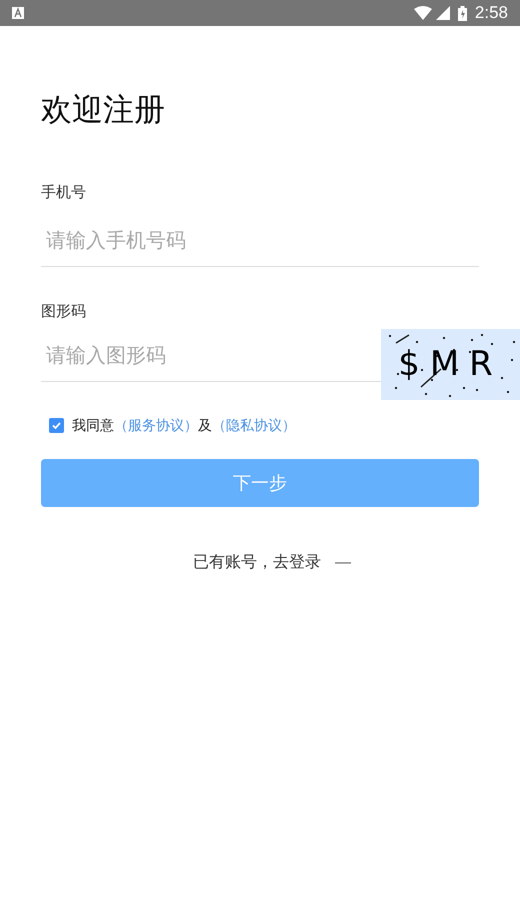  I want to click on signal-icon, so click(443, 13).